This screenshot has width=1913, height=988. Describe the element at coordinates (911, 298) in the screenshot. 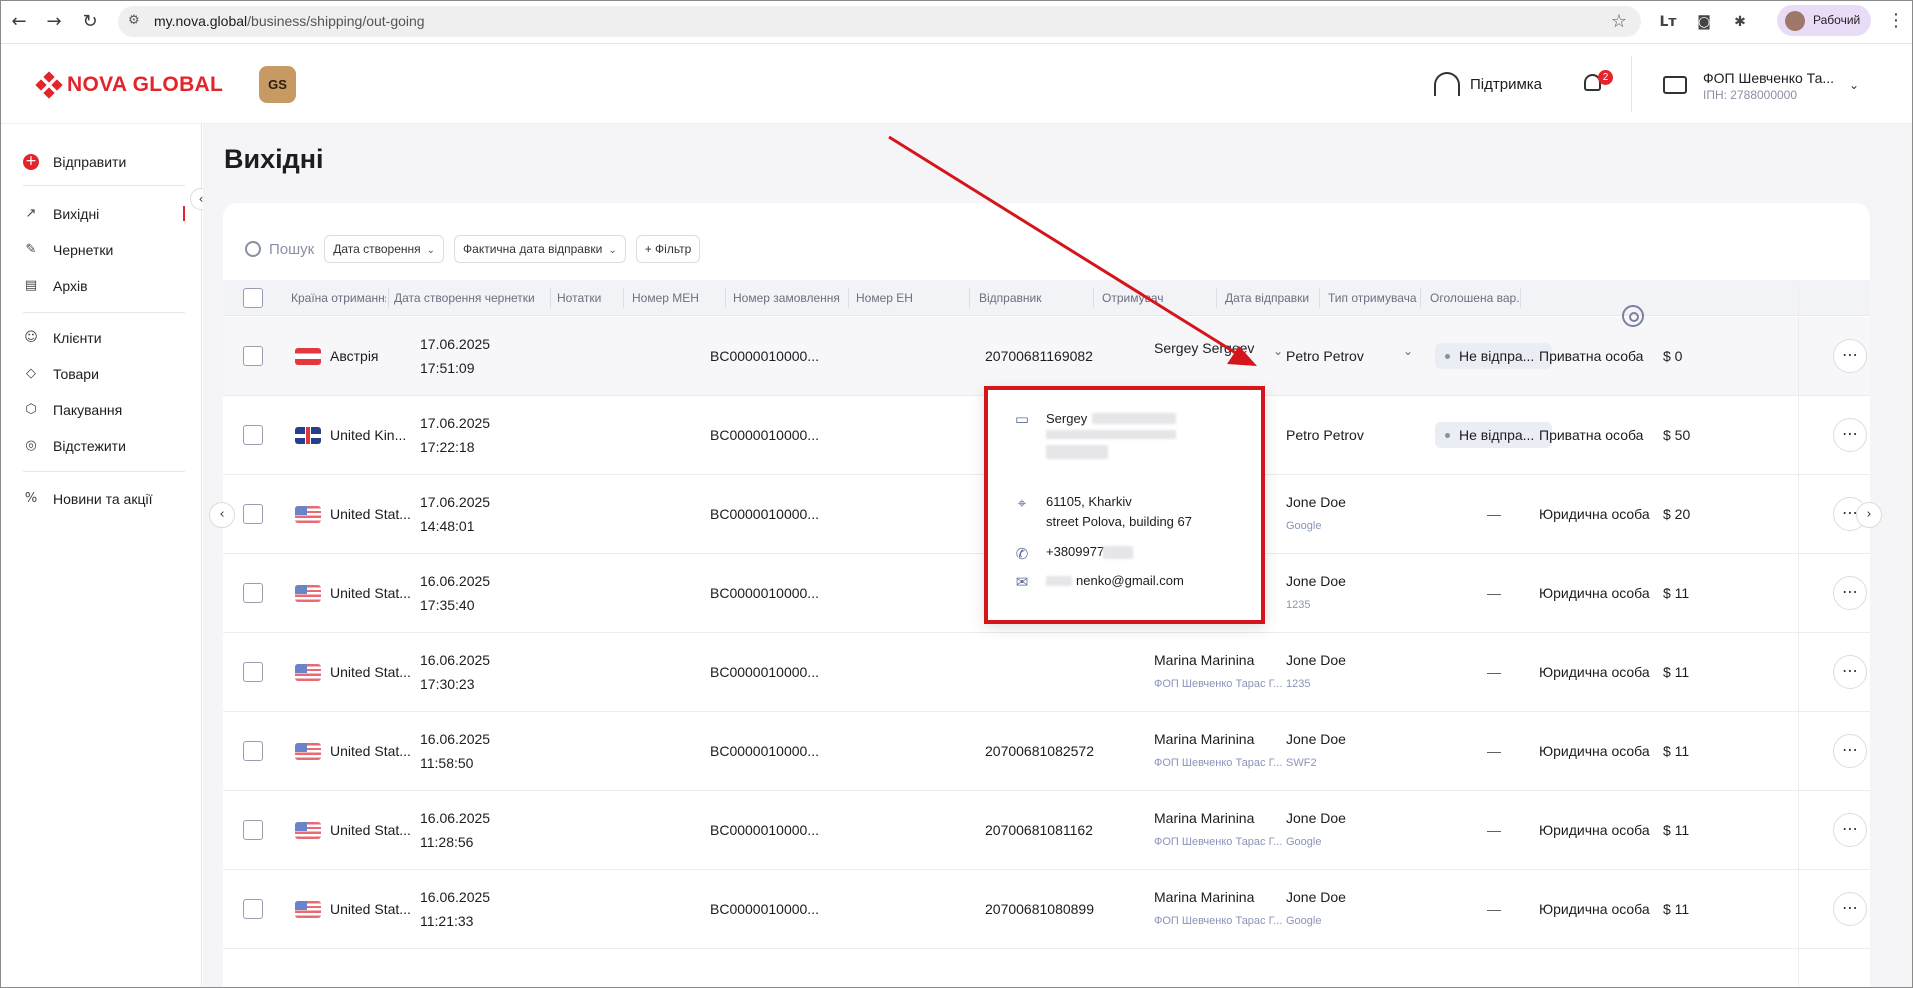

I see `column-header: Номер ЕН` at that location.